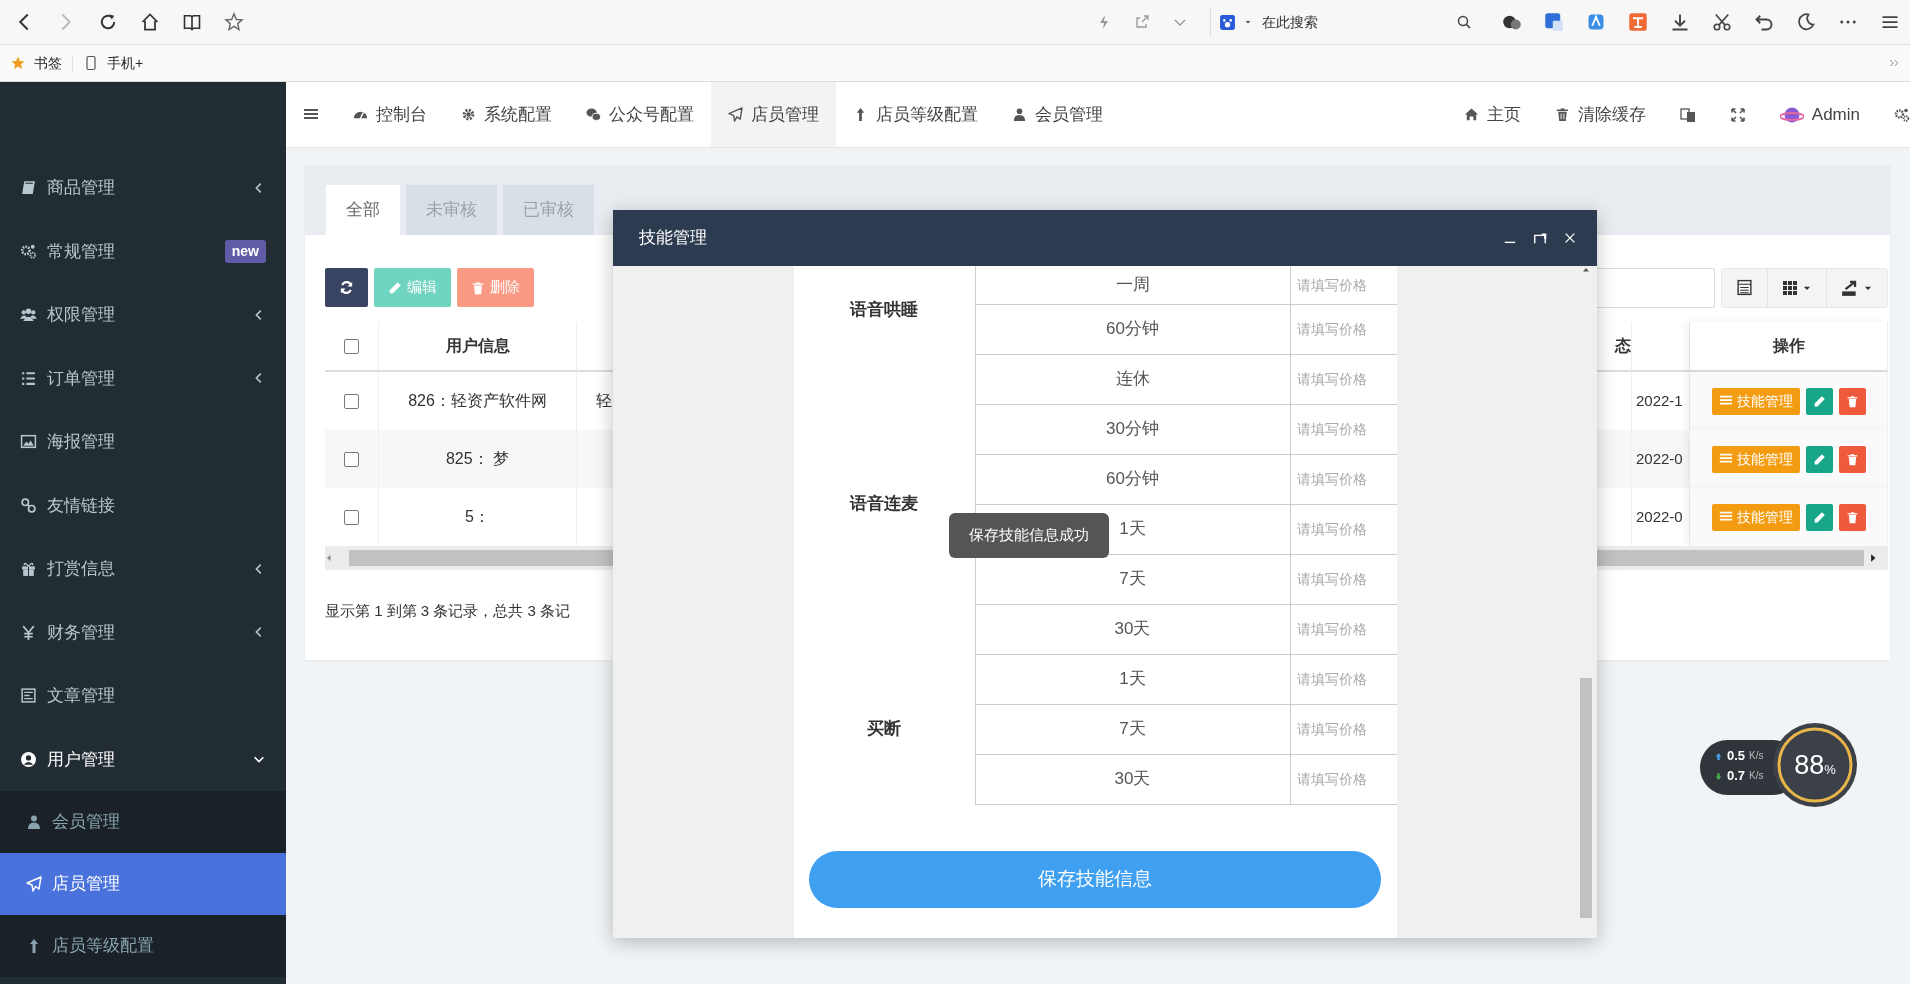 The width and height of the screenshot is (1910, 984). Describe the element at coordinates (143, 505) in the screenshot. I see `sidebar-item: 友情链接` at that location.